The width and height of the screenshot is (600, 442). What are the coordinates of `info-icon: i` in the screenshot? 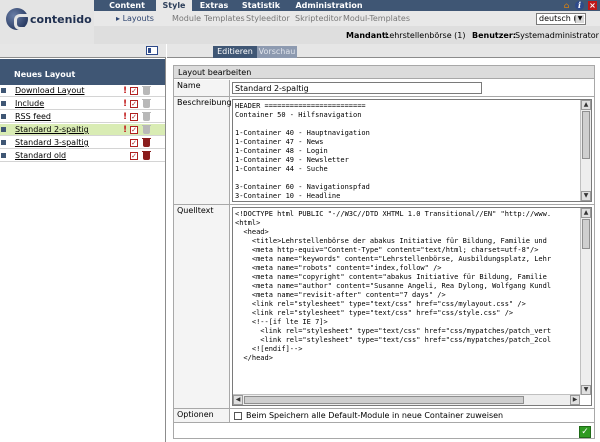 It's located at (579, 5).